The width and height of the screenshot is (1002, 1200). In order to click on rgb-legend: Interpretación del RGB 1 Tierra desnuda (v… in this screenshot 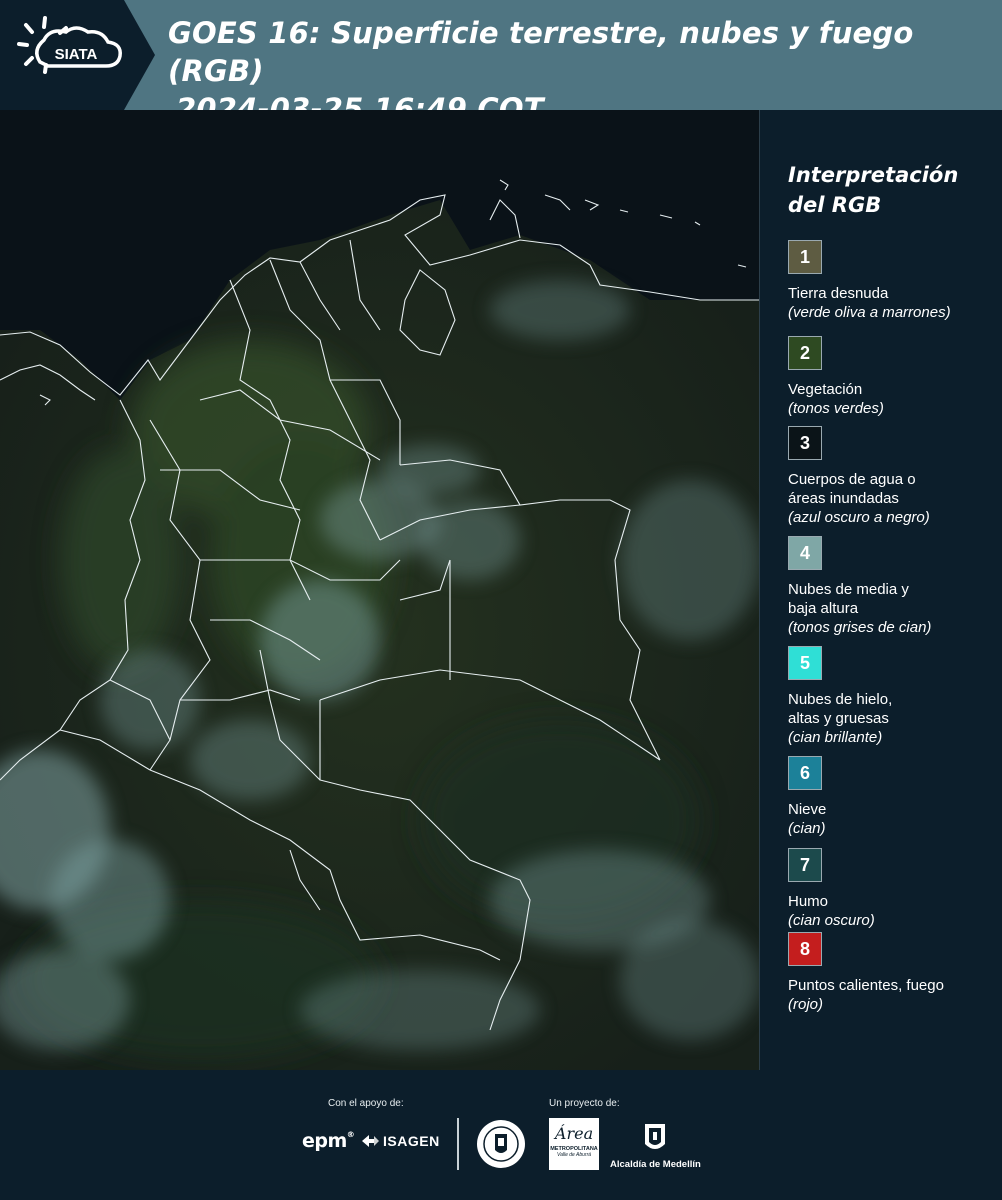, I will do `click(890, 586)`.